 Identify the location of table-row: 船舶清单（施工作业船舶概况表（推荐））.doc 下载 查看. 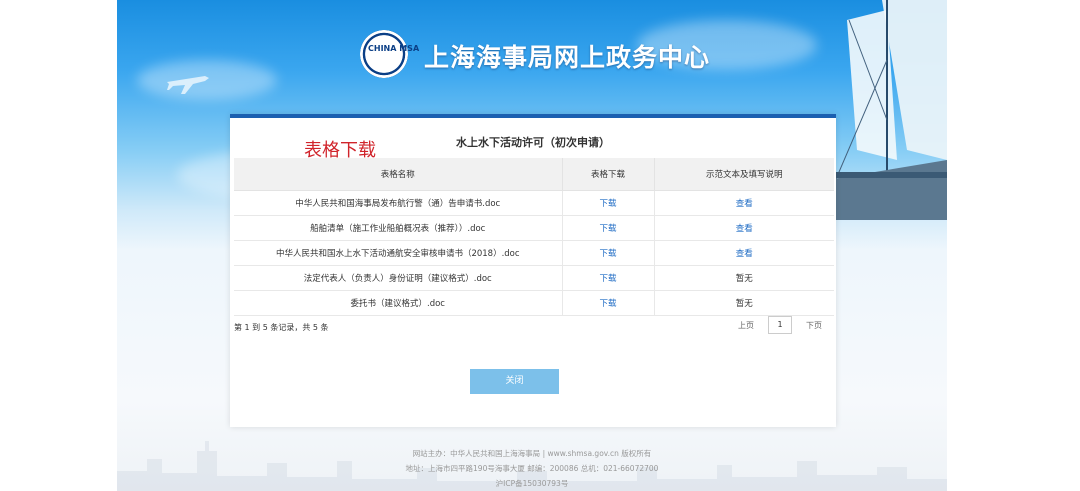
(534, 228).